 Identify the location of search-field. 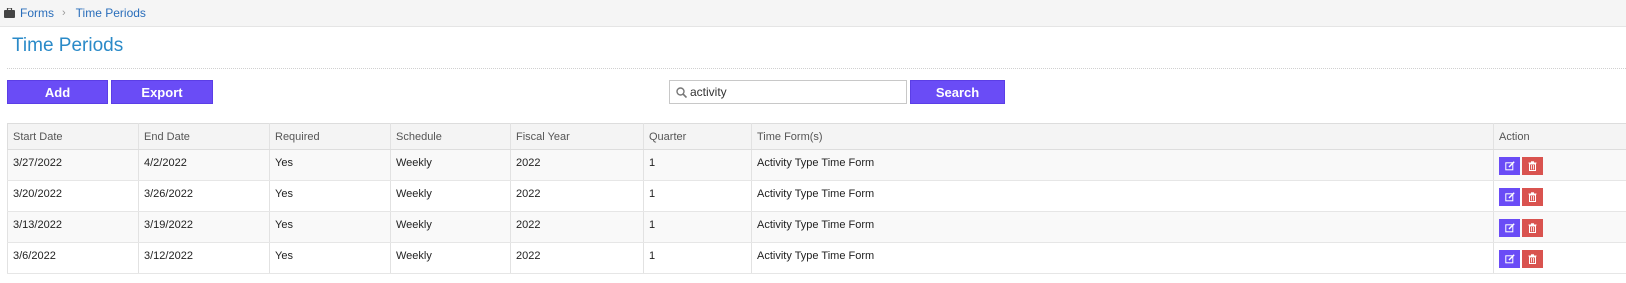
(788, 92).